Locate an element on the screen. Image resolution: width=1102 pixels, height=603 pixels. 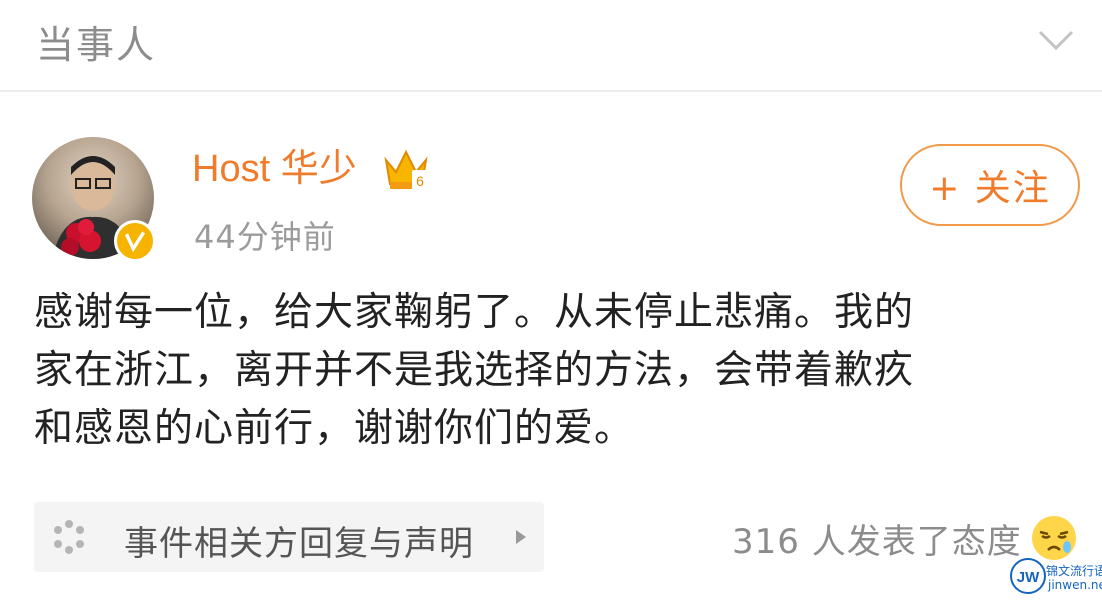
chevron-down-icon is located at coordinates (1056, 39).